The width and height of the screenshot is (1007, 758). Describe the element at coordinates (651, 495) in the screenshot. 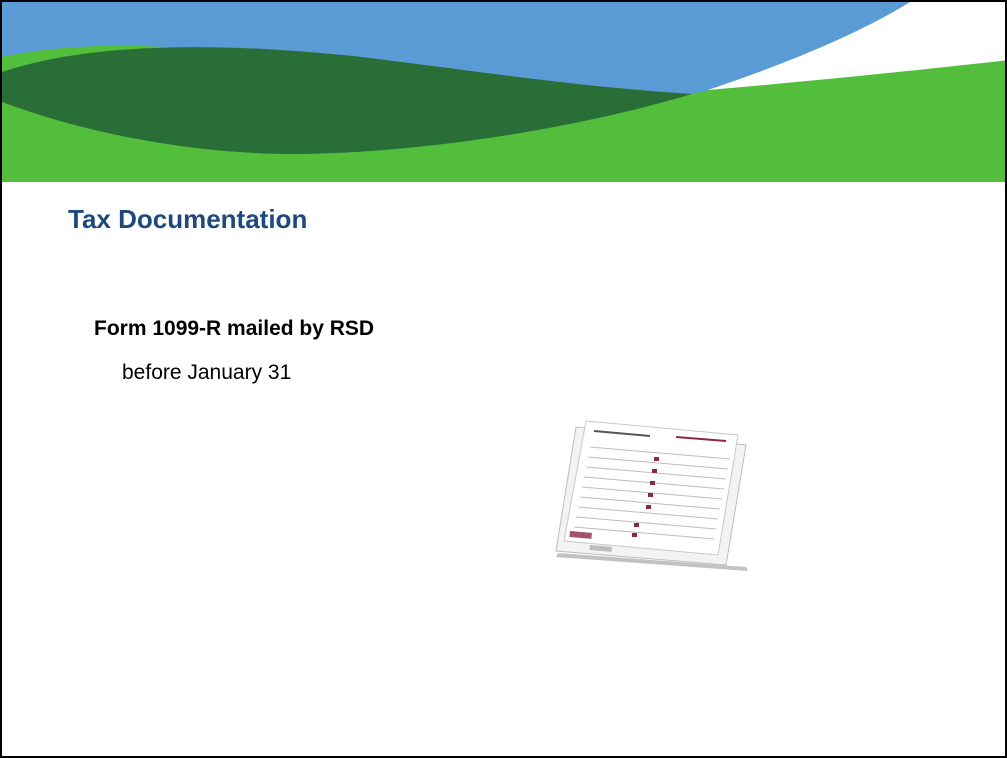

I see `tax-forms-illustration` at that location.